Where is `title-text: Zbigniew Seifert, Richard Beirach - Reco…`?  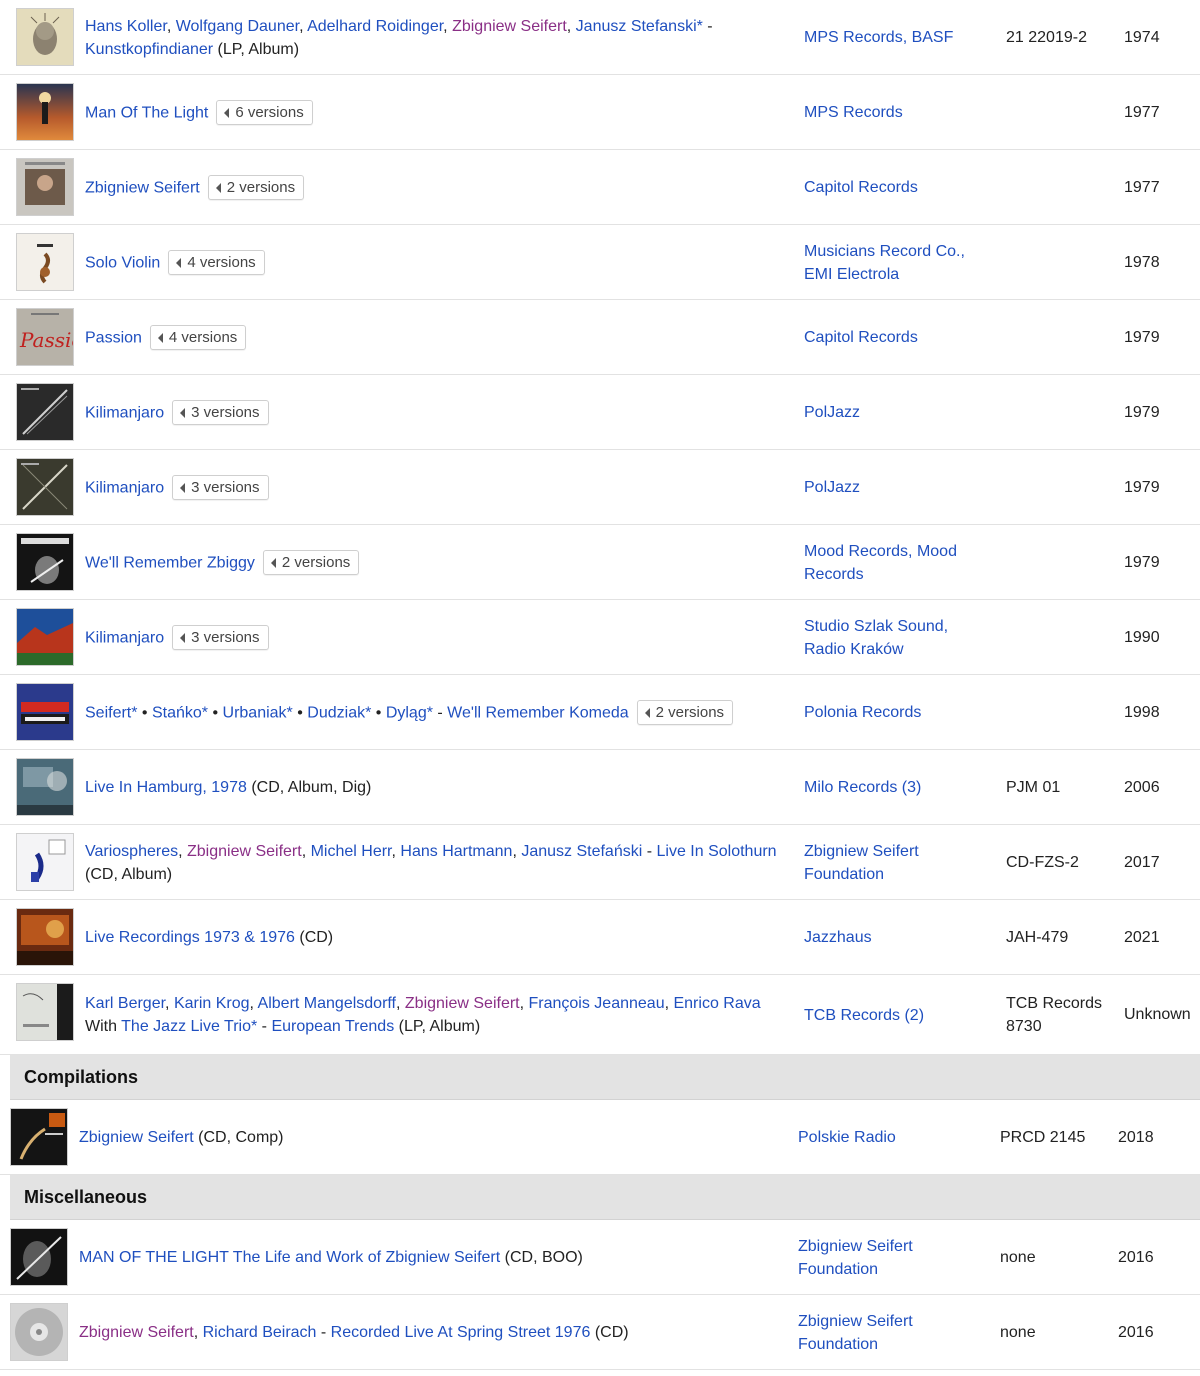
title-text: Zbigniew Seifert, Richard Beirach - Reco… is located at coordinates (429, 1332).